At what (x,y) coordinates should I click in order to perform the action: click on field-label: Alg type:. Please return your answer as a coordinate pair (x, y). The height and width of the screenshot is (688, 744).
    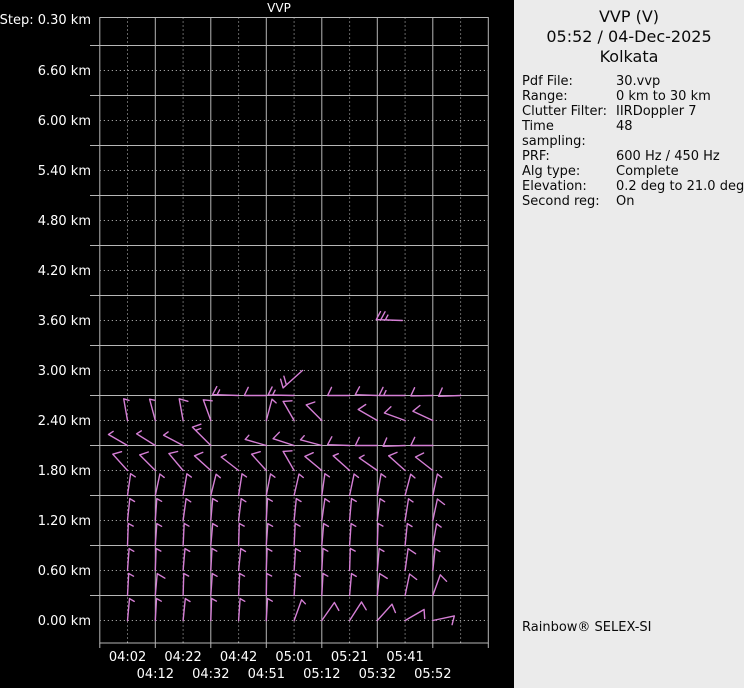
    Looking at the image, I should click on (551, 171).